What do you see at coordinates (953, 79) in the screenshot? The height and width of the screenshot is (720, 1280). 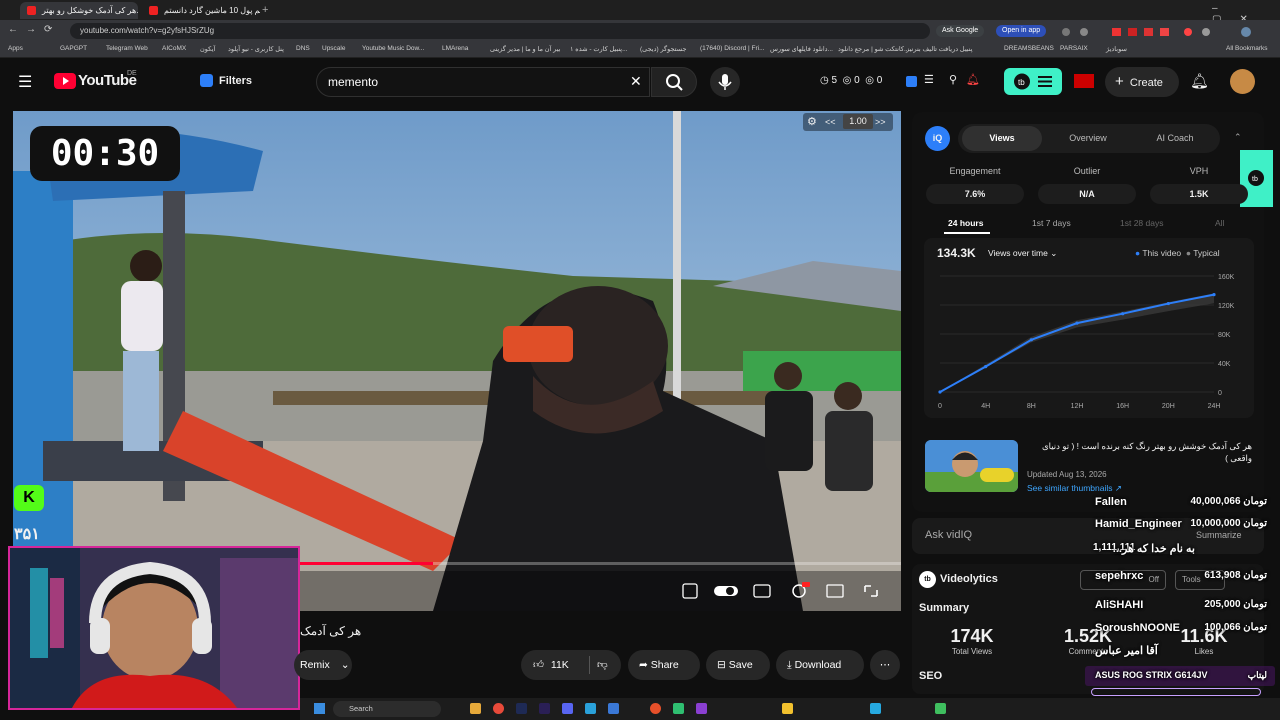 I see `rocket-icon: ⚲` at bounding box center [953, 79].